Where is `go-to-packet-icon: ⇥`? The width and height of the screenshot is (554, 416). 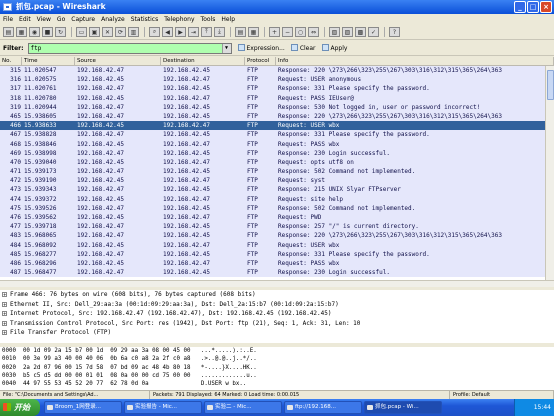
go-to-packet-icon: ⇥ is located at coordinates (193, 32).